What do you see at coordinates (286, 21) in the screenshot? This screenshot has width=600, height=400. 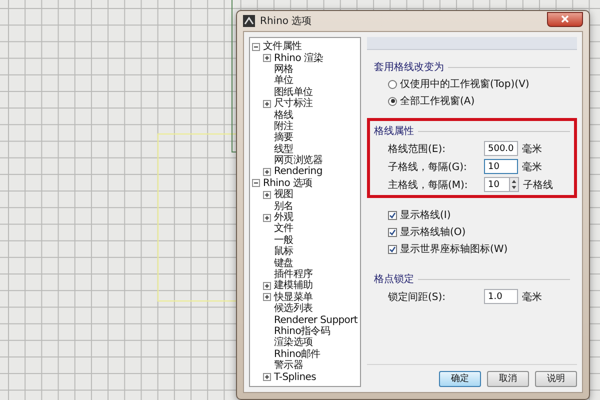 I see `window-title: Rhino 选项` at bounding box center [286, 21].